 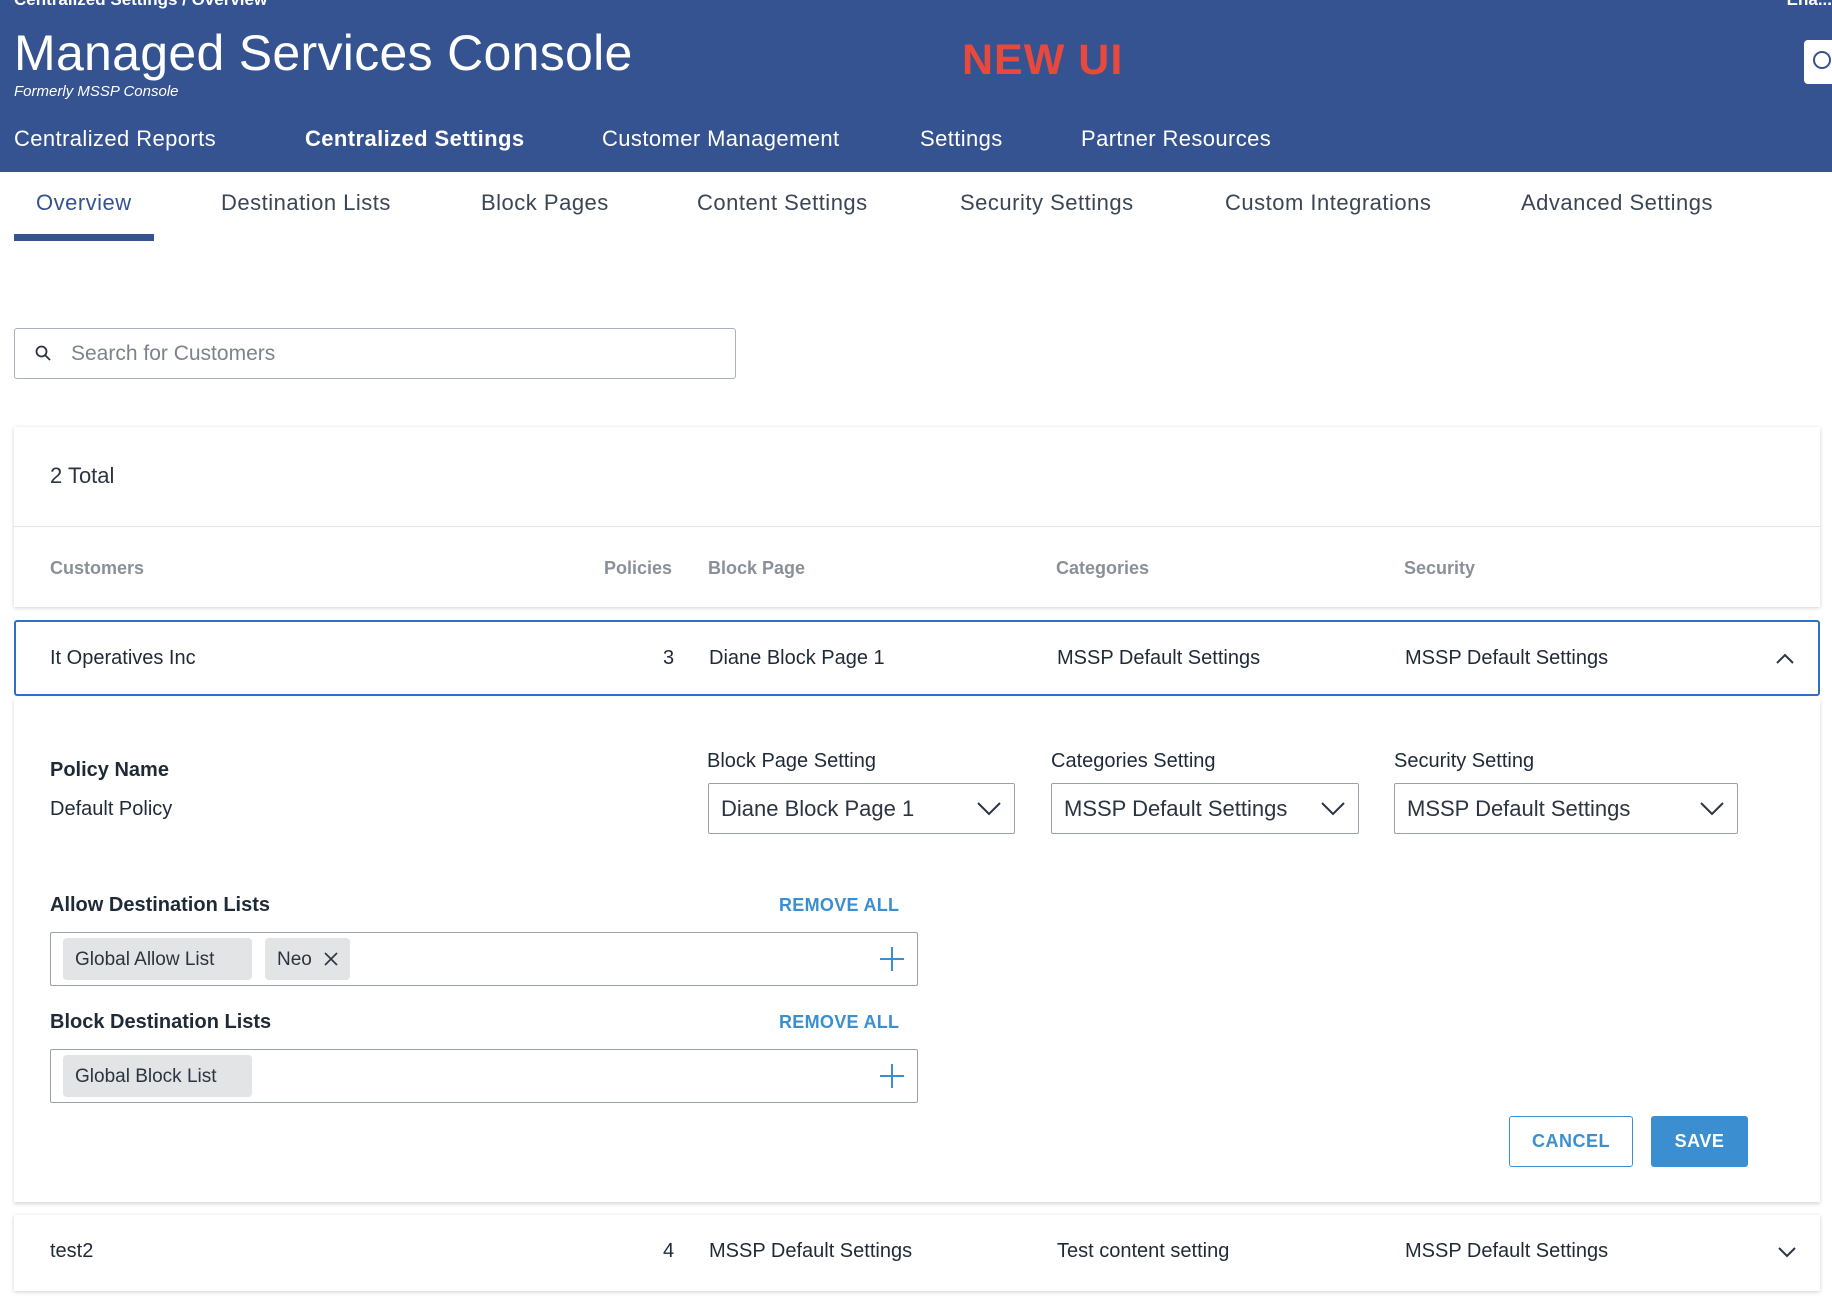 I want to click on chip-global-block-list: Global Block List, so click(x=157, y=1076).